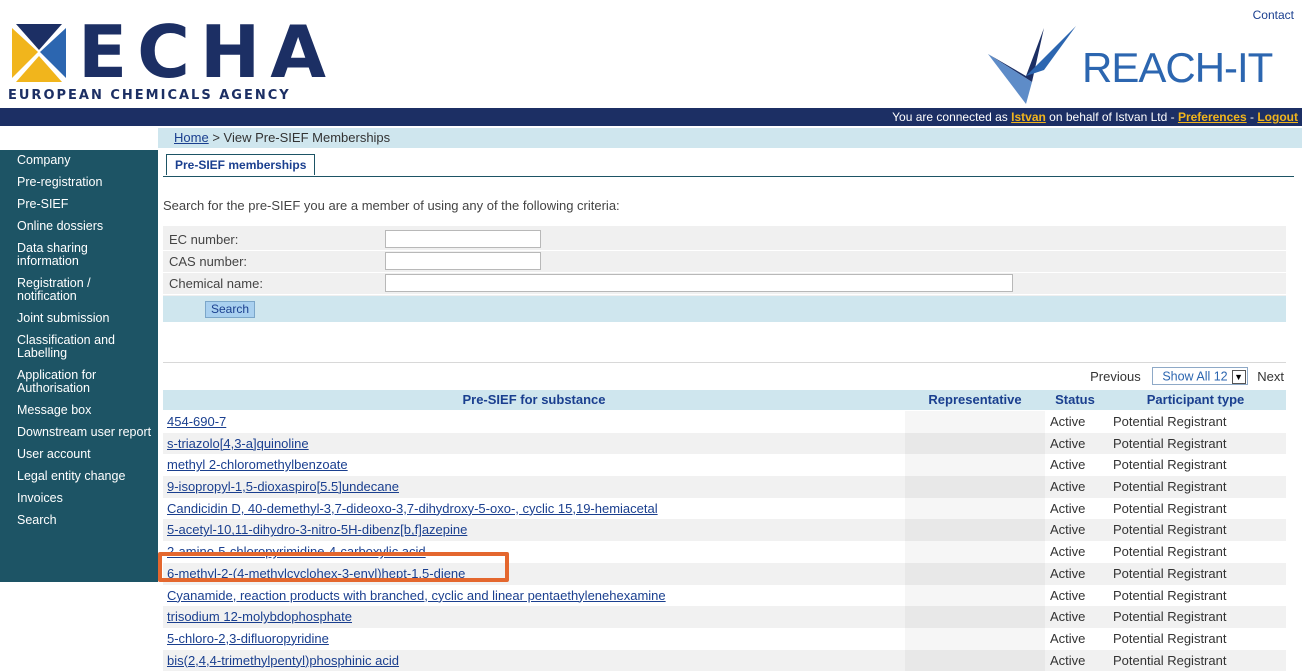 The image size is (1302, 671). What do you see at coordinates (1200, 376) in the screenshot?
I see `page-size-select: Show All 12 ▼` at bounding box center [1200, 376].